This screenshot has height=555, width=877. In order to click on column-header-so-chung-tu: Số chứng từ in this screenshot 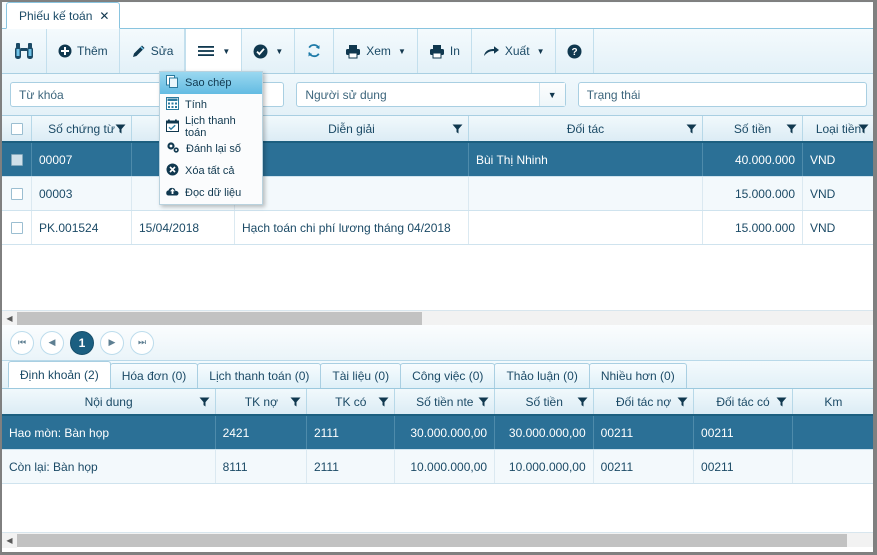, I will do `click(82, 128)`.